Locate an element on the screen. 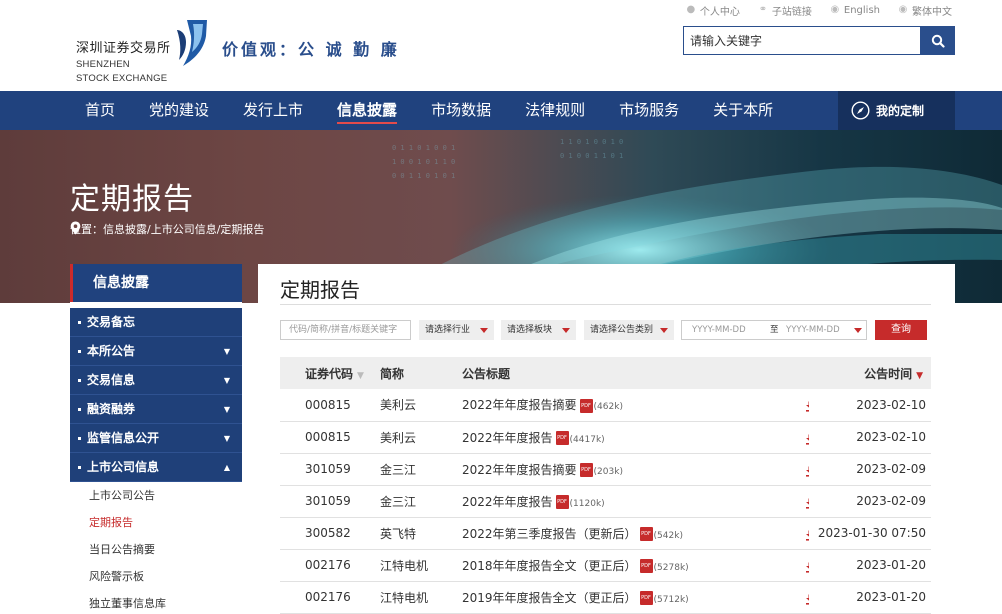  nav-item-about: 关于本所 is located at coordinates (743, 110).